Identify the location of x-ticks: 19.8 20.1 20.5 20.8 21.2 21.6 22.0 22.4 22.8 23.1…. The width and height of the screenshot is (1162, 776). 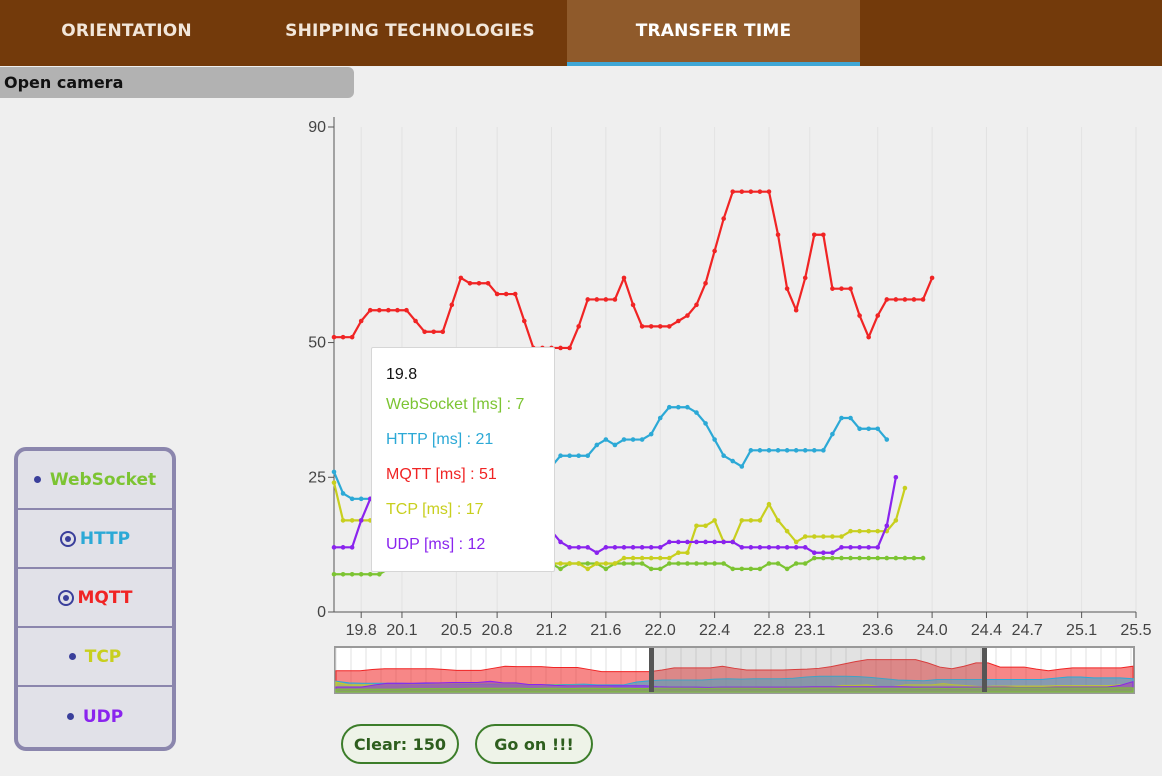
(749, 625).